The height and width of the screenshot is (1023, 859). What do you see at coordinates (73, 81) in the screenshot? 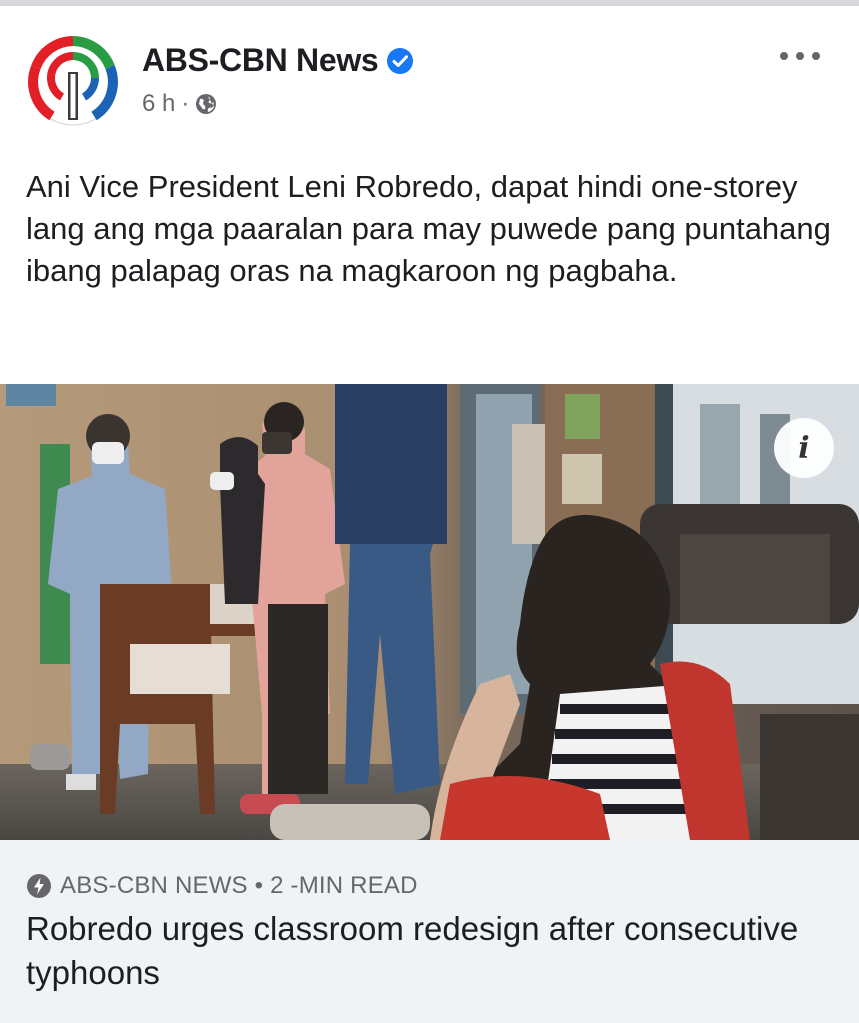
I see `abs-cbn-logo` at bounding box center [73, 81].